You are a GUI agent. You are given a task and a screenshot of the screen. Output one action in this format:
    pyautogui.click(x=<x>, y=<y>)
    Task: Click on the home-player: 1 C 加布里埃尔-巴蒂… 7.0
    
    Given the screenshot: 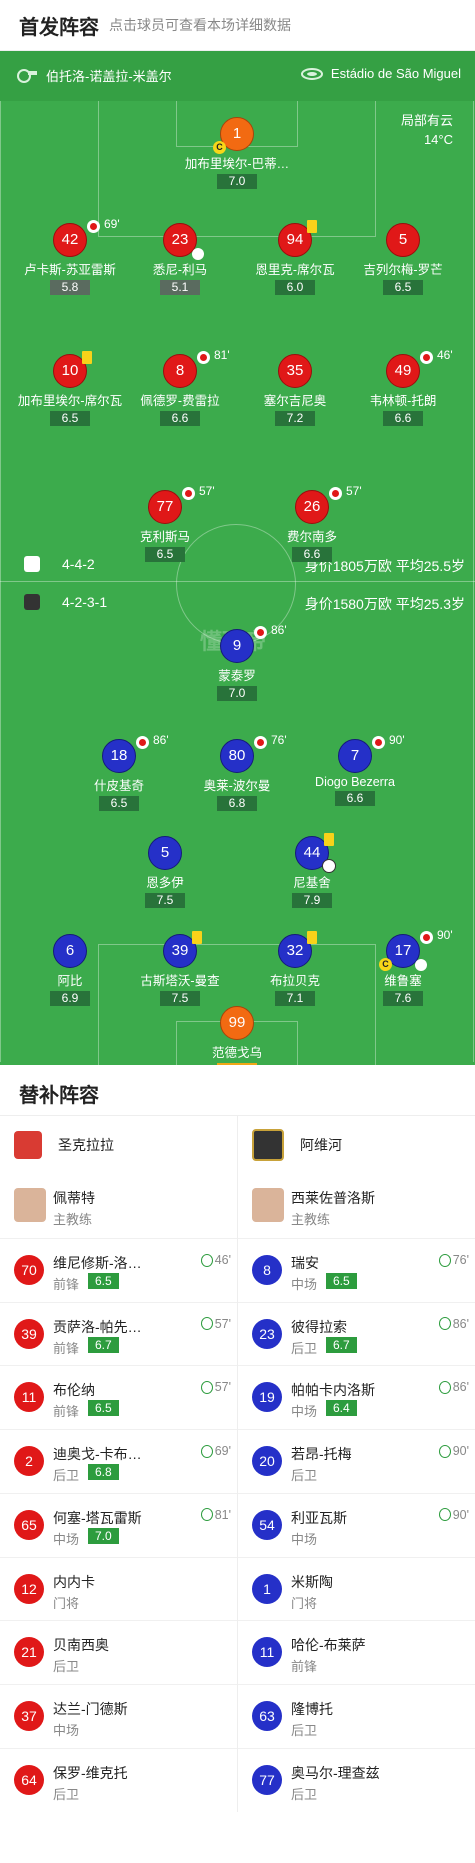 What is the action you would take?
    pyautogui.click(x=237, y=153)
    